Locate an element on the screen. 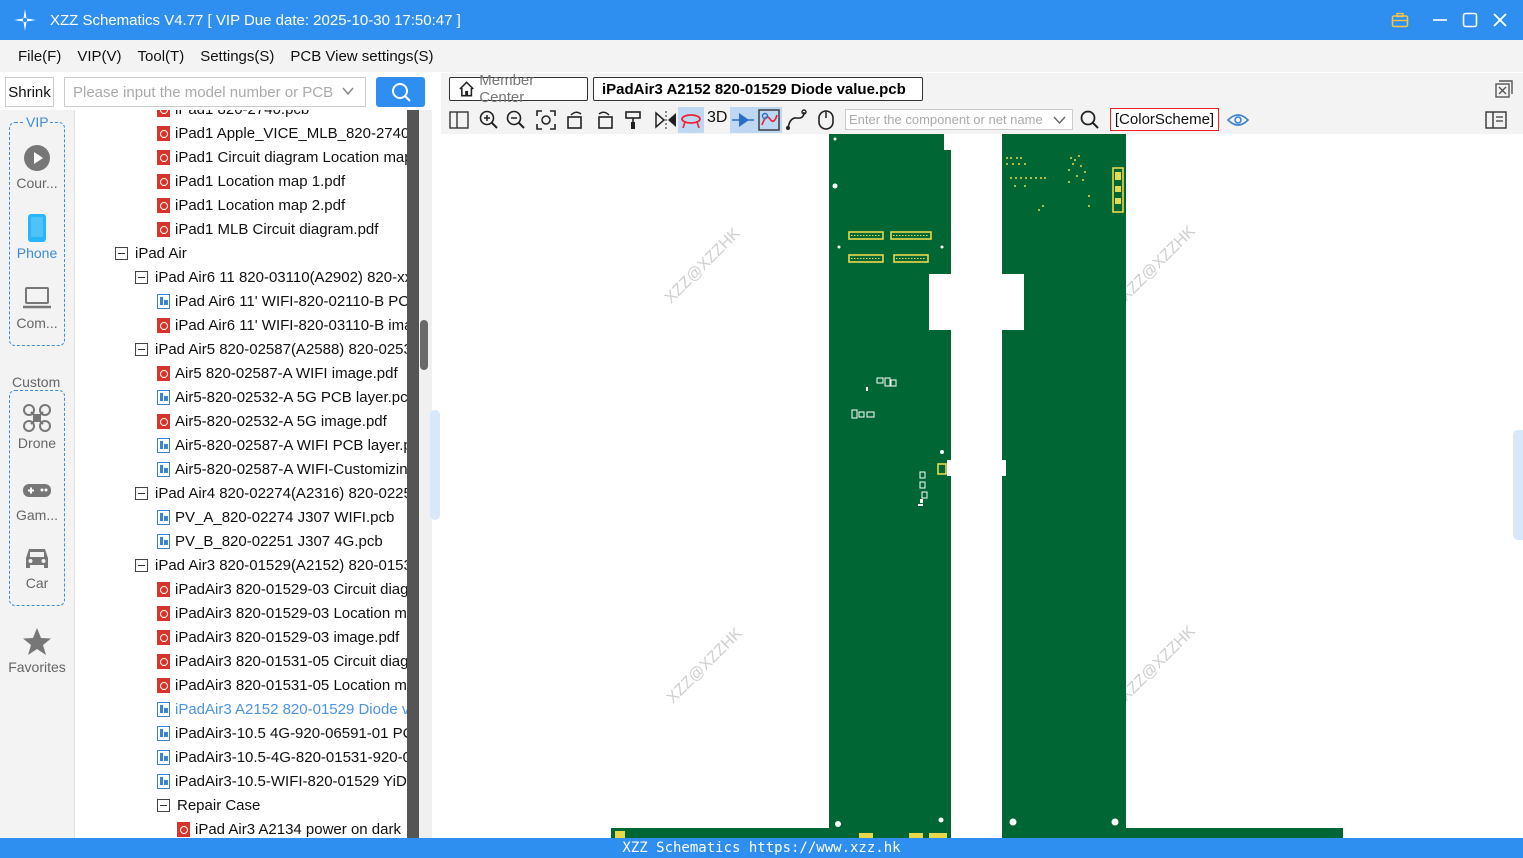 This screenshot has width=1523, height=858. menu-settings: Settings(S) is located at coordinates (237, 56).